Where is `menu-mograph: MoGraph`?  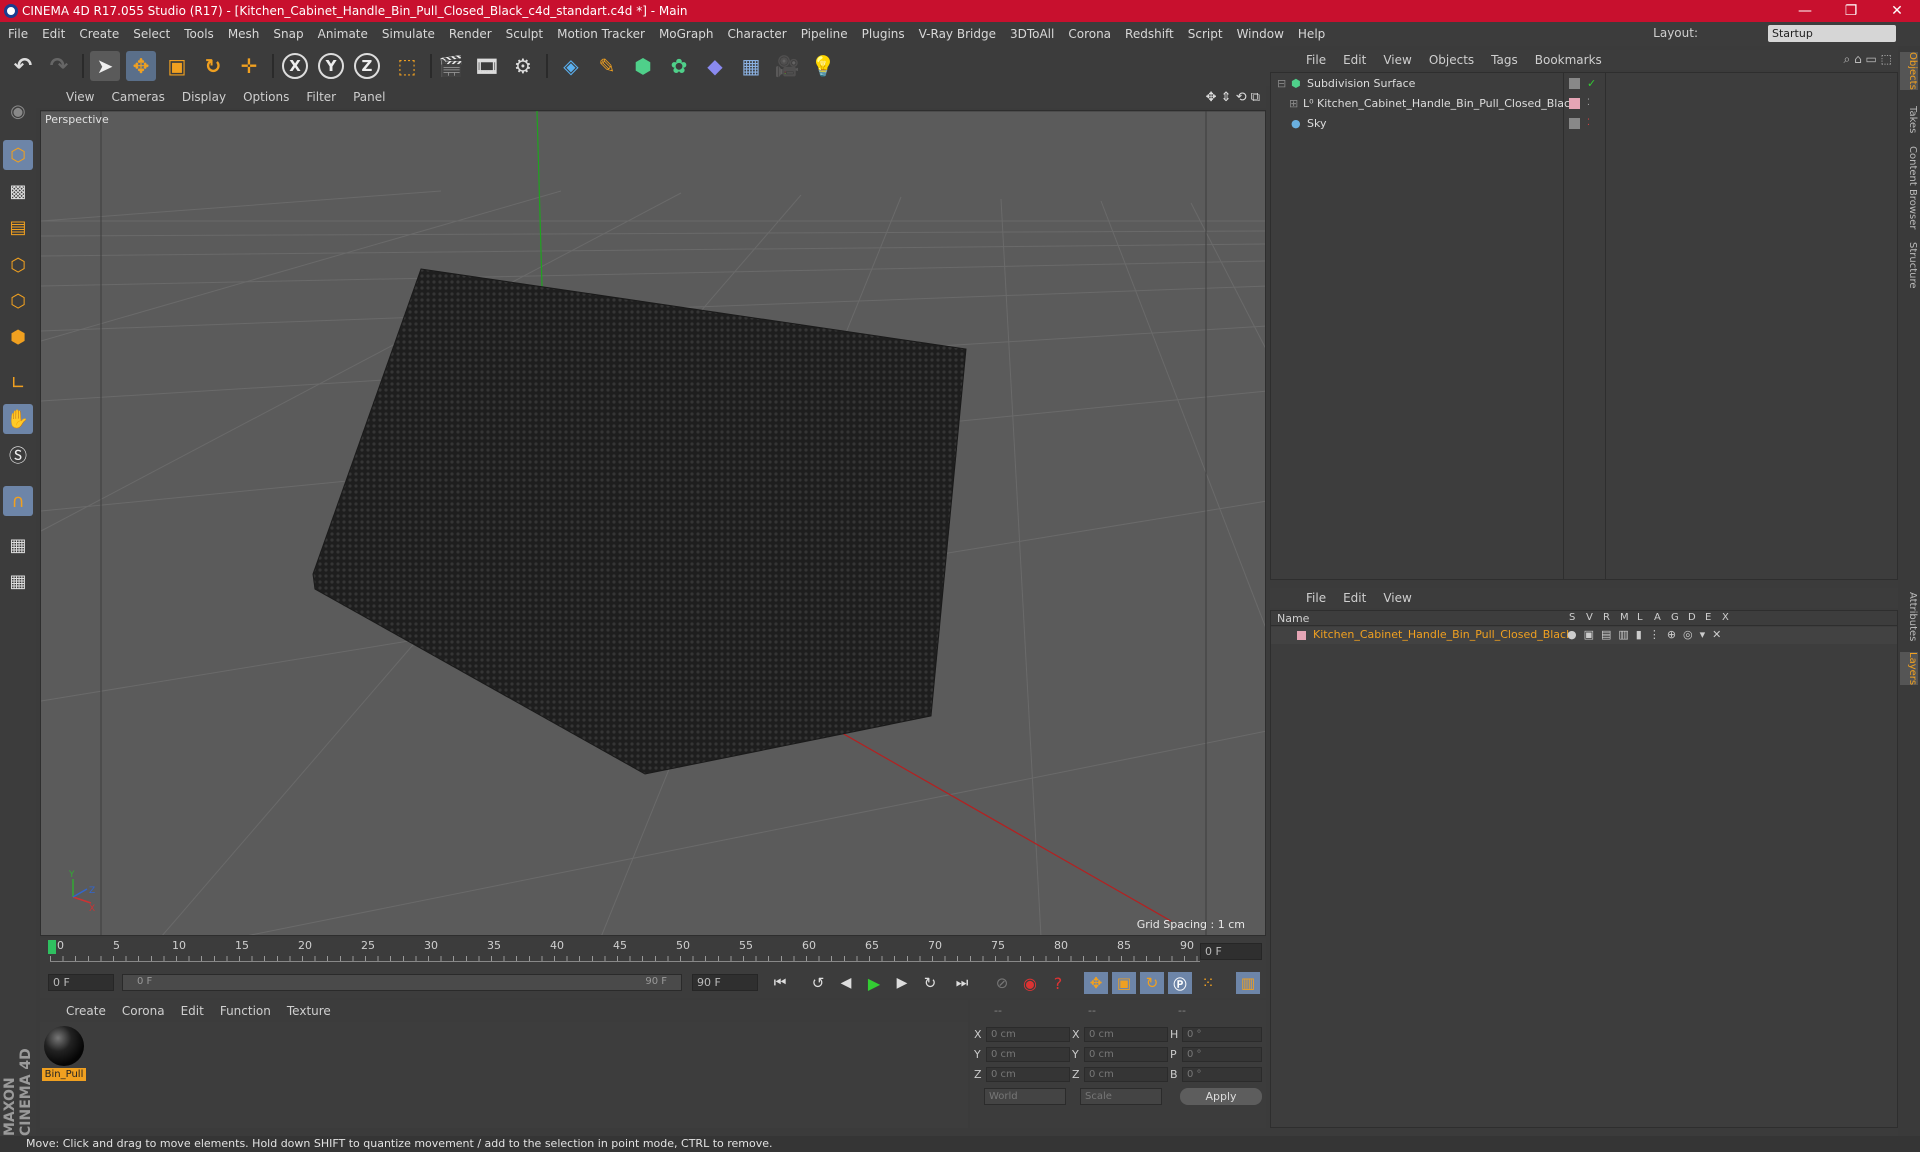 menu-mograph: MoGraph is located at coordinates (686, 34).